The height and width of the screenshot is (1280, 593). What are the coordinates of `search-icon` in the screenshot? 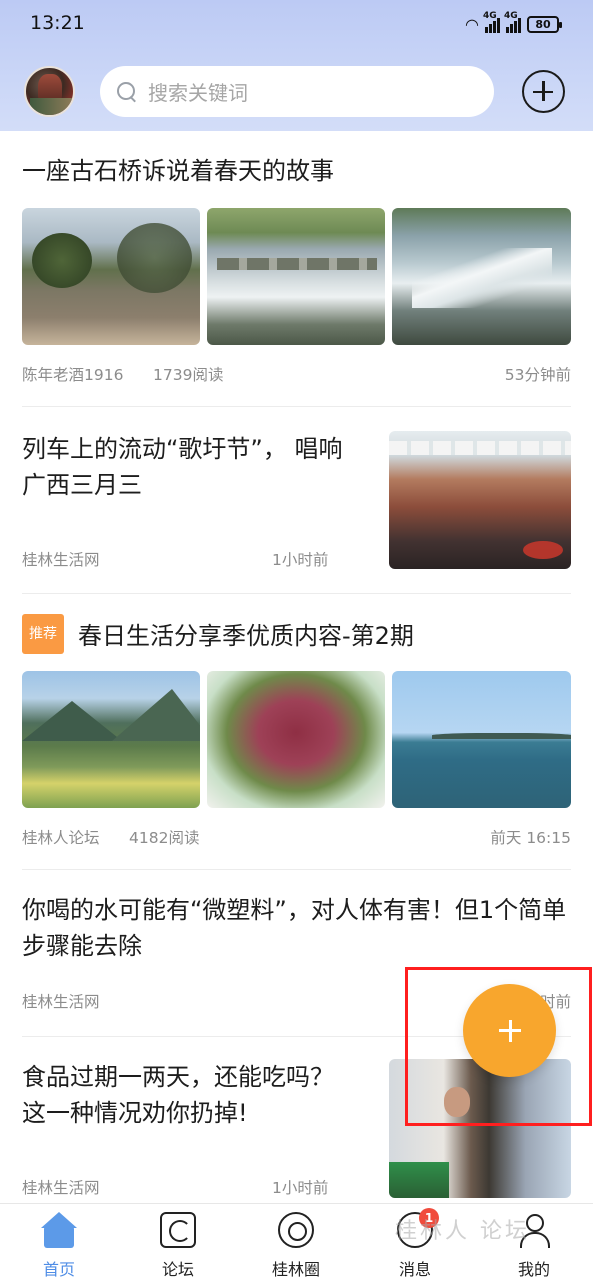 It's located at (127, 92).